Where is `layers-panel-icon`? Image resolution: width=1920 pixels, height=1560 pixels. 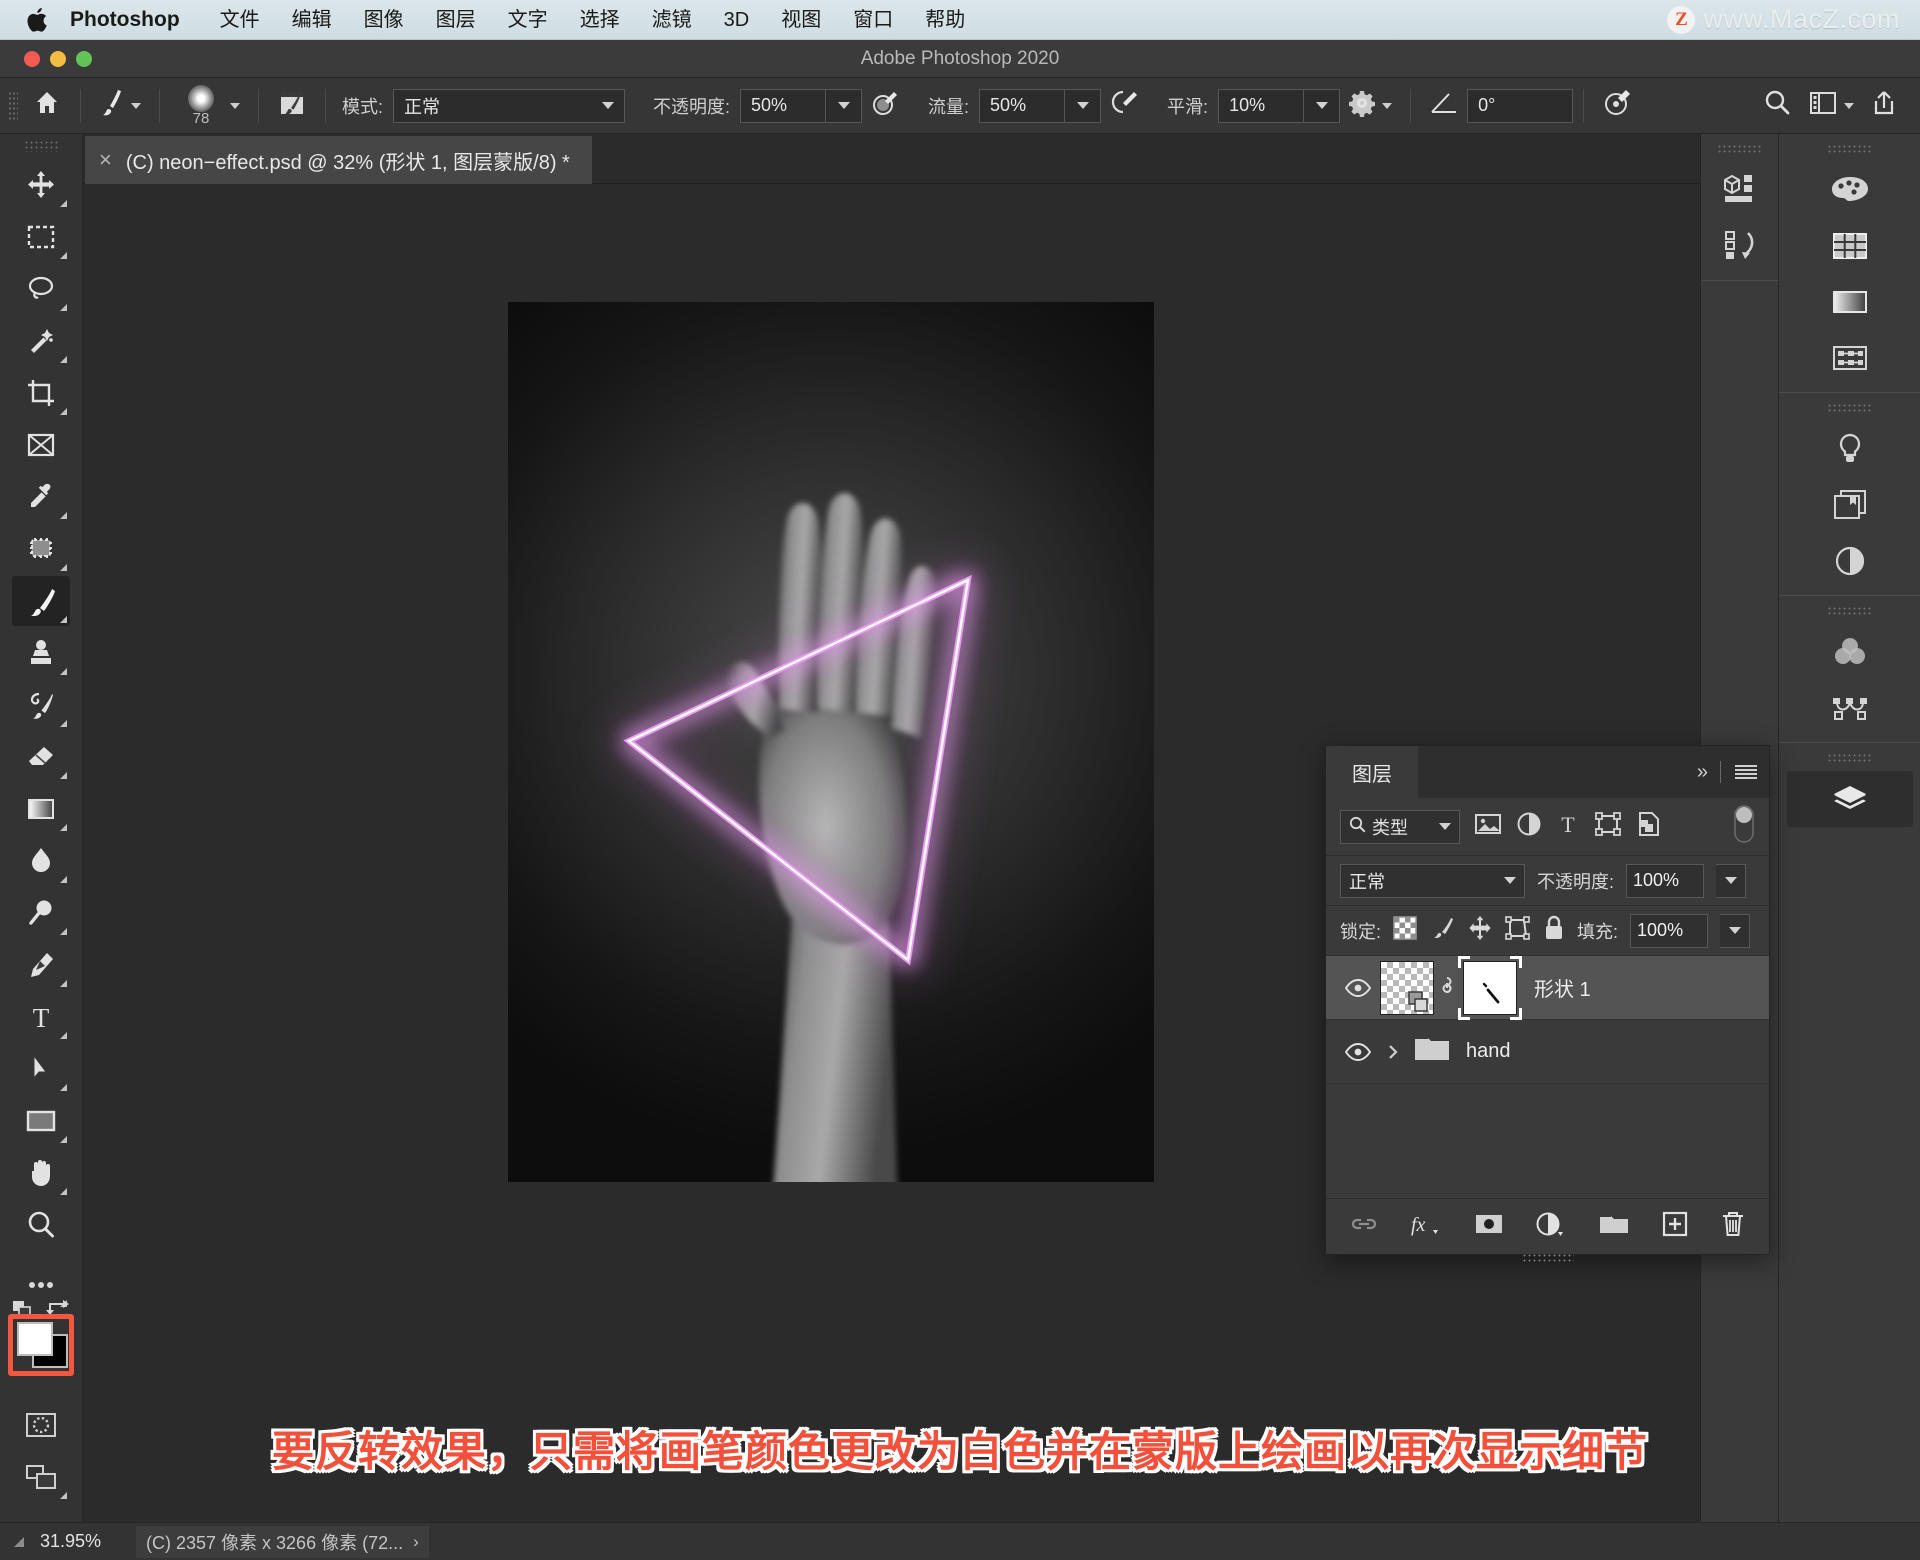 layers-panel-icon is located at coordinates (1850, 799).